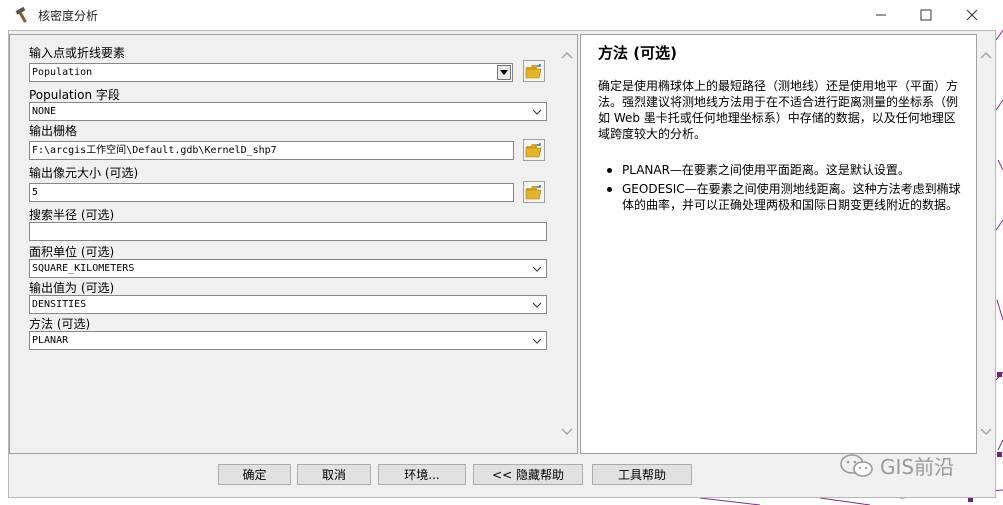 The image size is (1003, 505). I want to click on tool-help-button: 工具帮助, so click(642, 474).